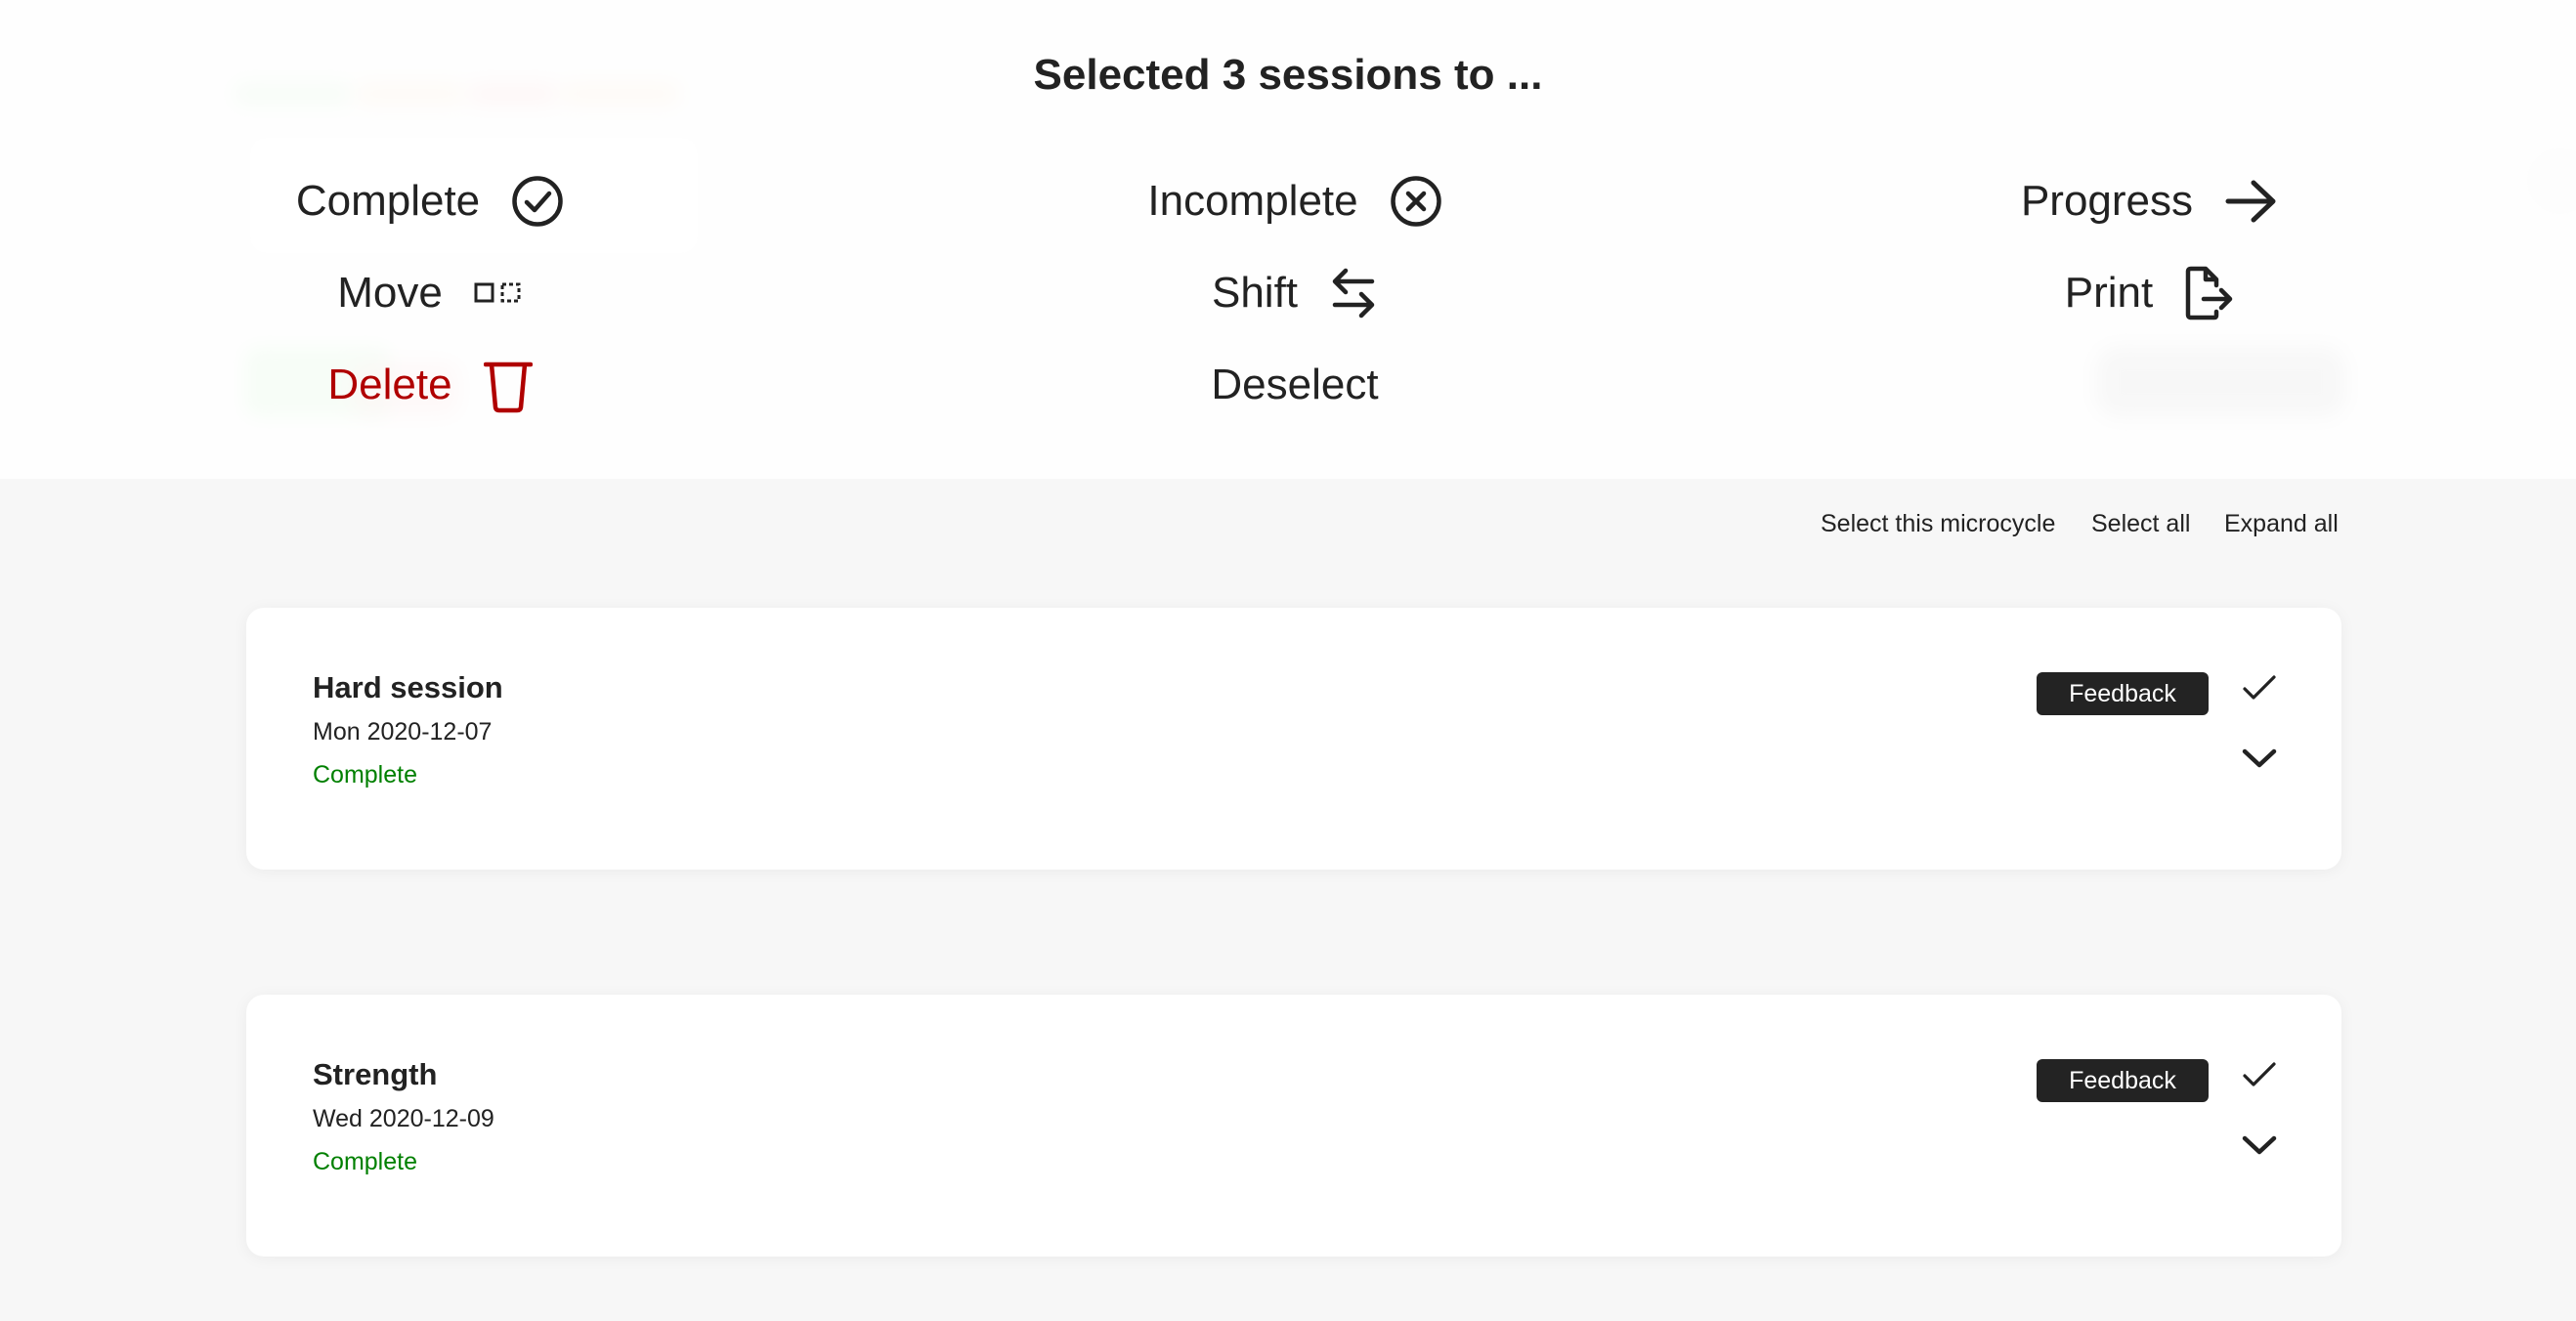 This screenshot has width=2576, height=1321. I want to click on deselect-action-label: Deselect, so click(1295, 384).